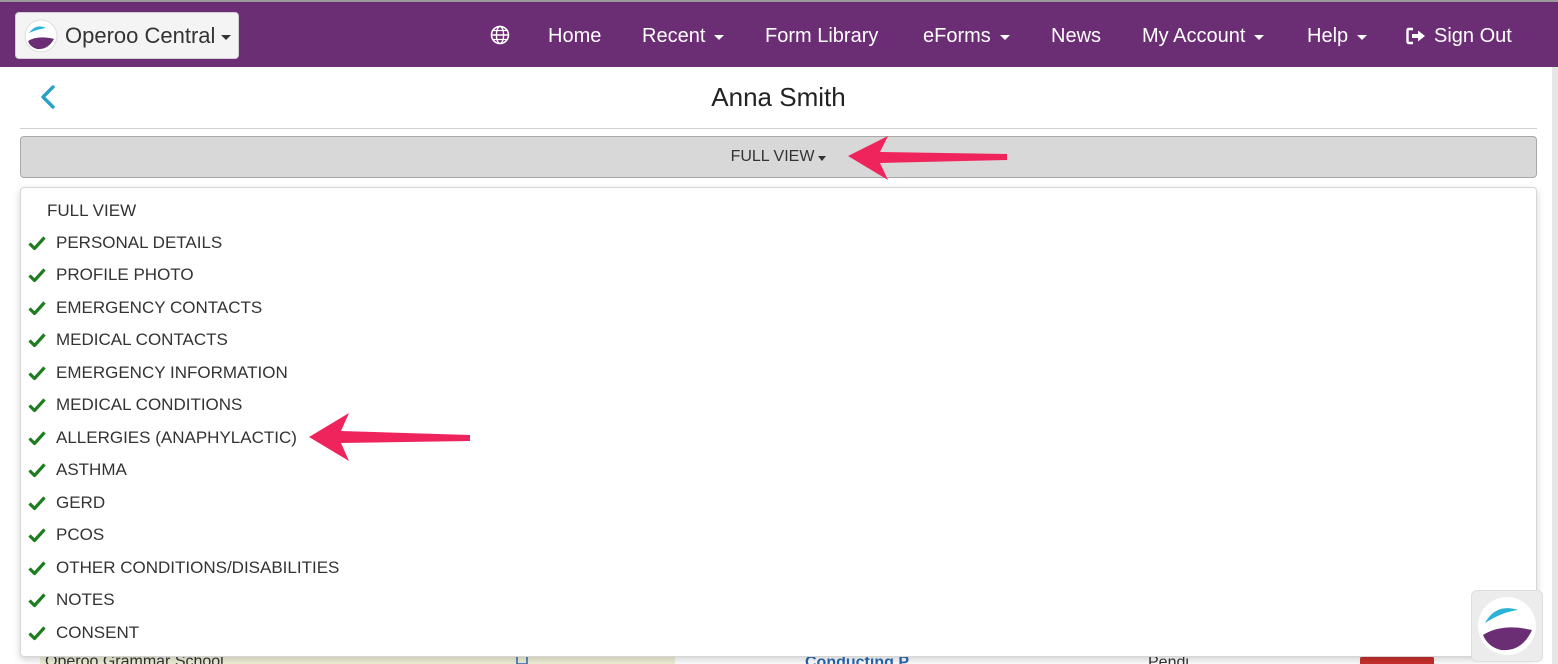 This screenshot has height=664, width=1558. Describe the element at coordinates (198, 567) in the screenshot. I see `menu-item-label: OTHER CONDITIONS/DISABILITIES` at that location.